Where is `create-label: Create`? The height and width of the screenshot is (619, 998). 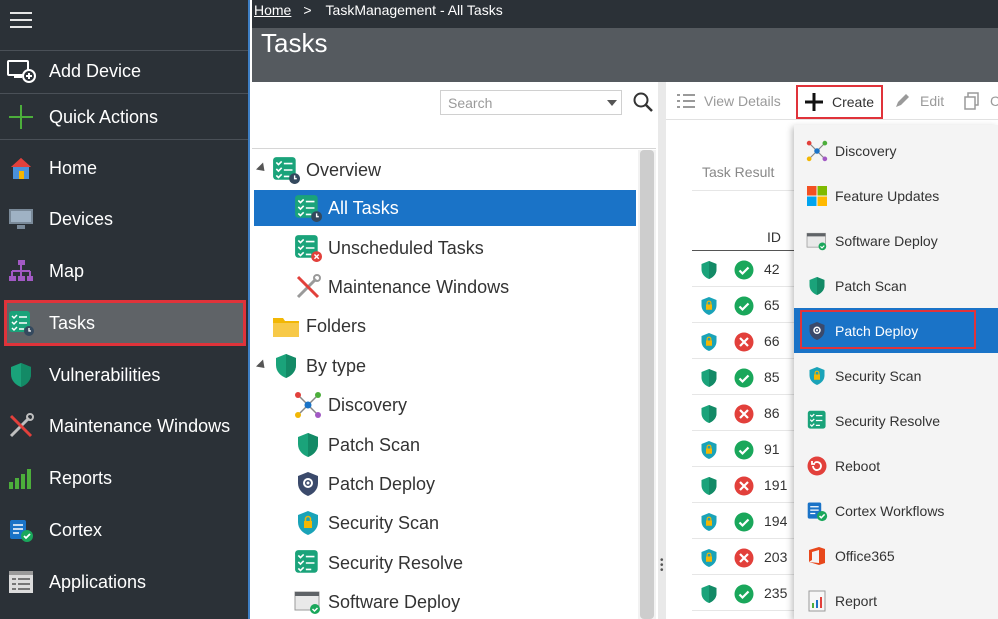
create-label: Create is located at coordinates (853, 102).